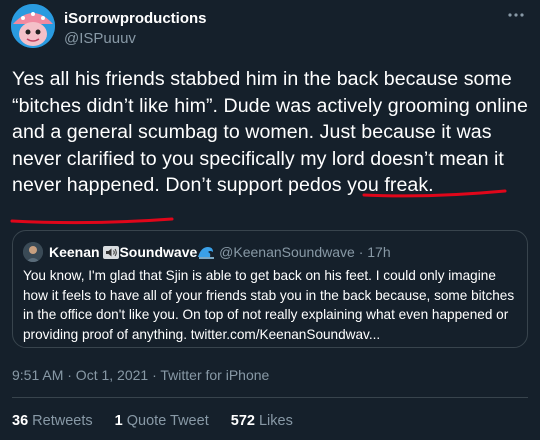  What do you see at coordinates (299, 185) in the screenshot?
I see `tweet-text-highlight: Don’t support pedos you freak.` at bounding box center [299, 185].